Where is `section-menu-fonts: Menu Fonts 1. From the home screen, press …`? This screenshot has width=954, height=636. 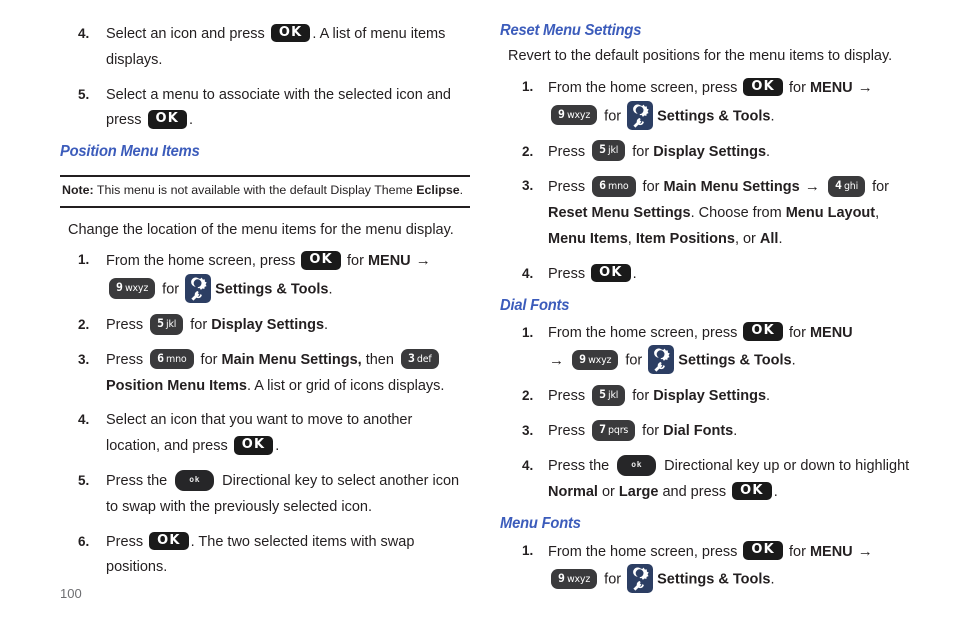 section-menu-fonts: Menu Fonts 1. From the home screen, press … is located at coordinates (705, 555).